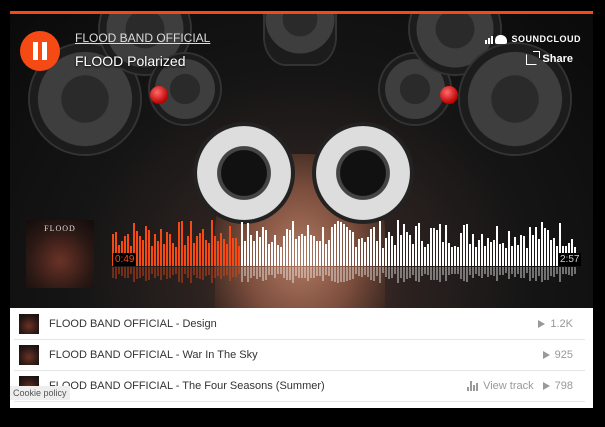 The width and height of the screenshot is (605, 427). I want to click on track-duration: 2:57, so click(570, 259).